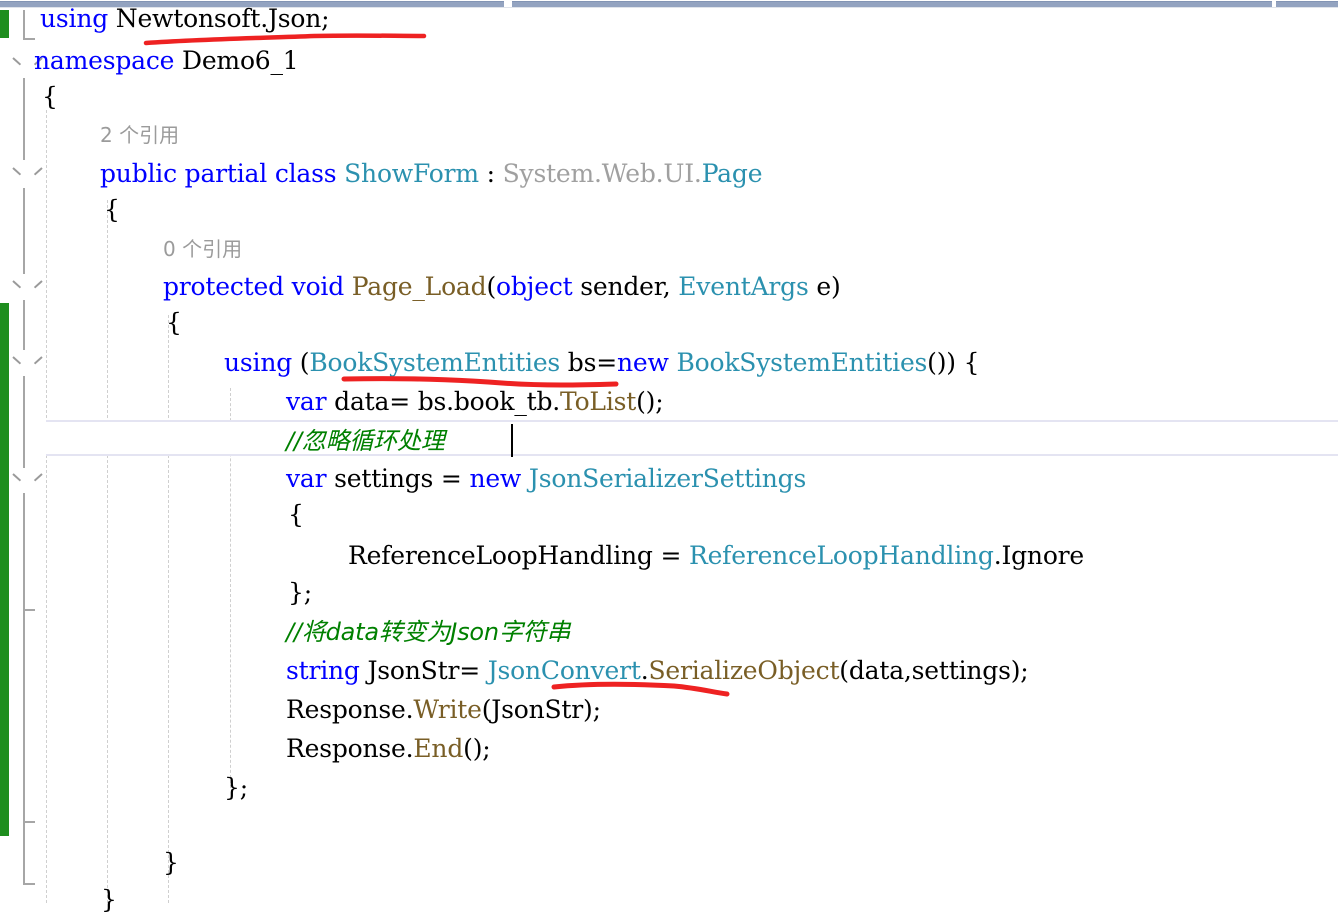  I want to click on token-call-parens: ();, so click(650, 401).